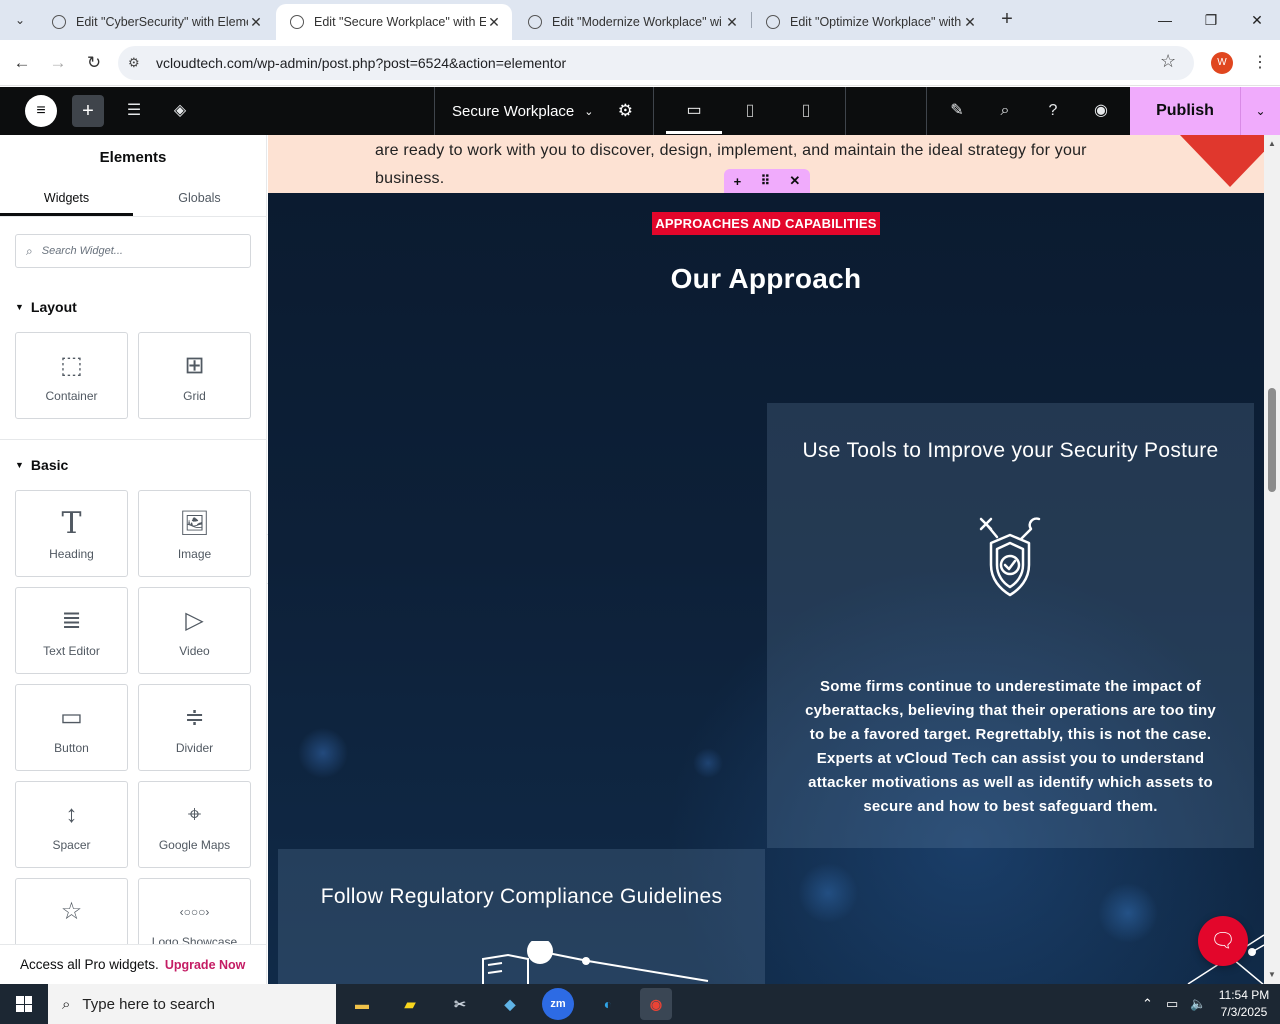 Image resolution: width=1280 pixels, height=1024 pixels. What do you see at coordinates (1260, 111) in the screenshot?
I see `publish-options-chevron-icon: ⌄` at bounding box center [1260, 111].